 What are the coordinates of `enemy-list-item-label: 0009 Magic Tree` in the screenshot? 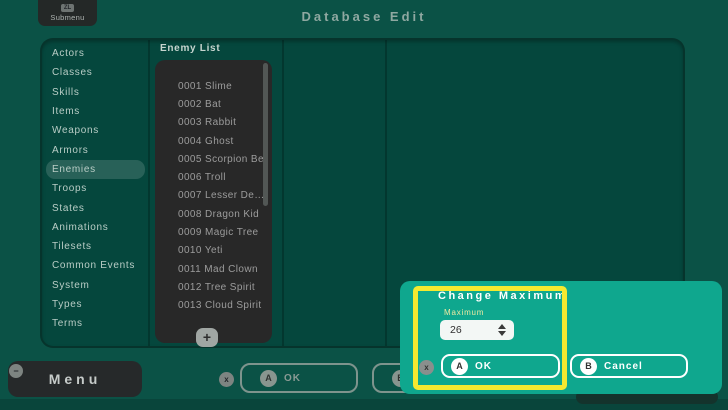 It's located at (218, 233).